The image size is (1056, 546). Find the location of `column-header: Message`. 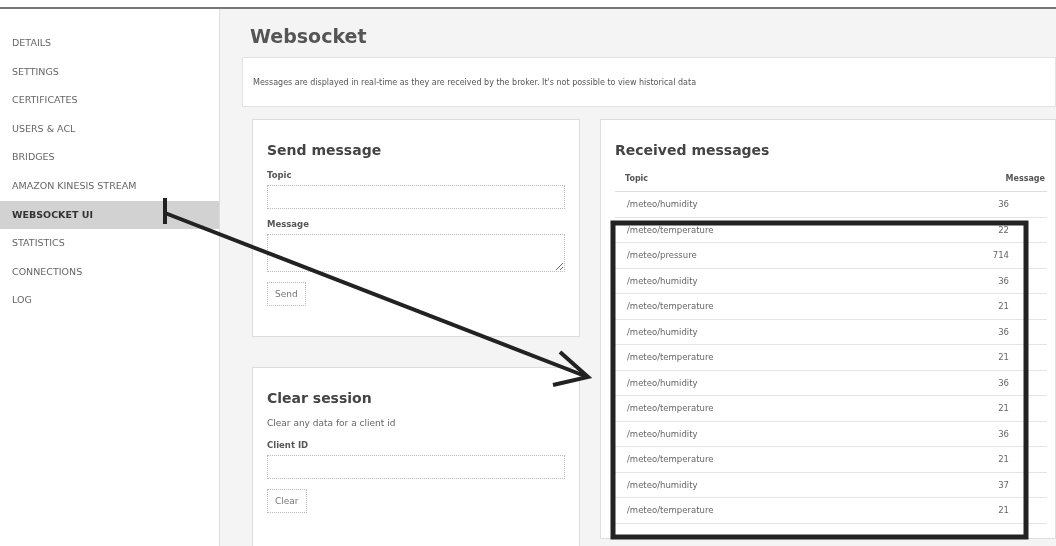

column-header: Message is located at coordinates (1025, 178).